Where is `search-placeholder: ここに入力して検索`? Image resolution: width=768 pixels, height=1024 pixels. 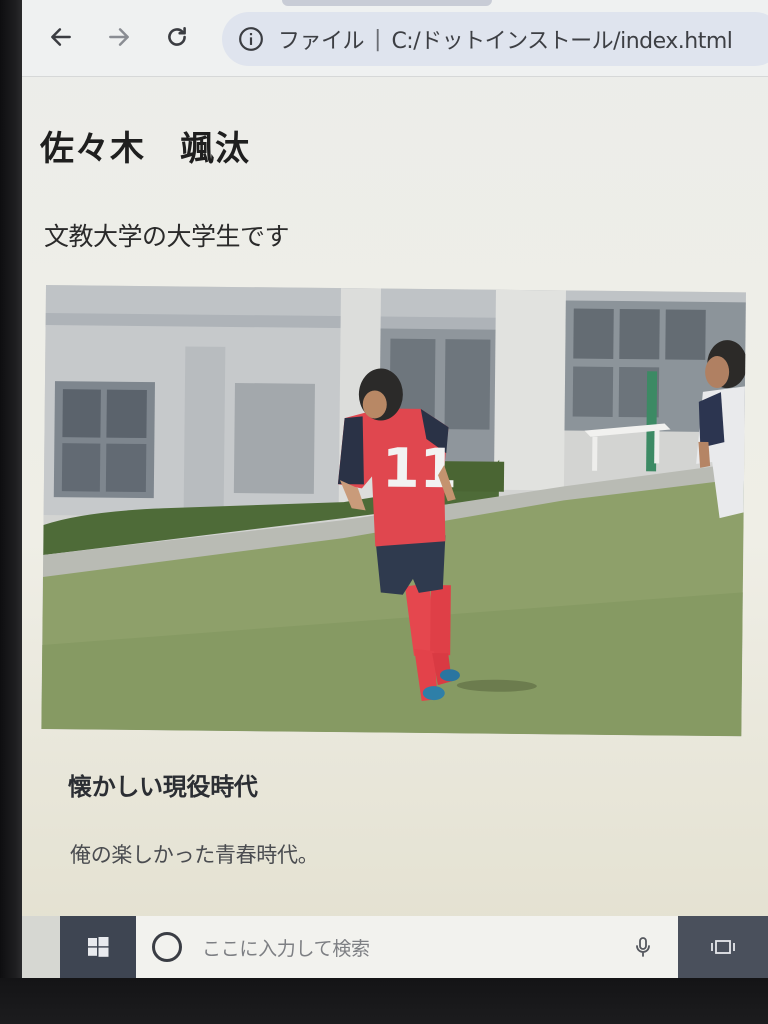
search-placeholder: ここに入力して検索 is located at coordinates (286, 948).